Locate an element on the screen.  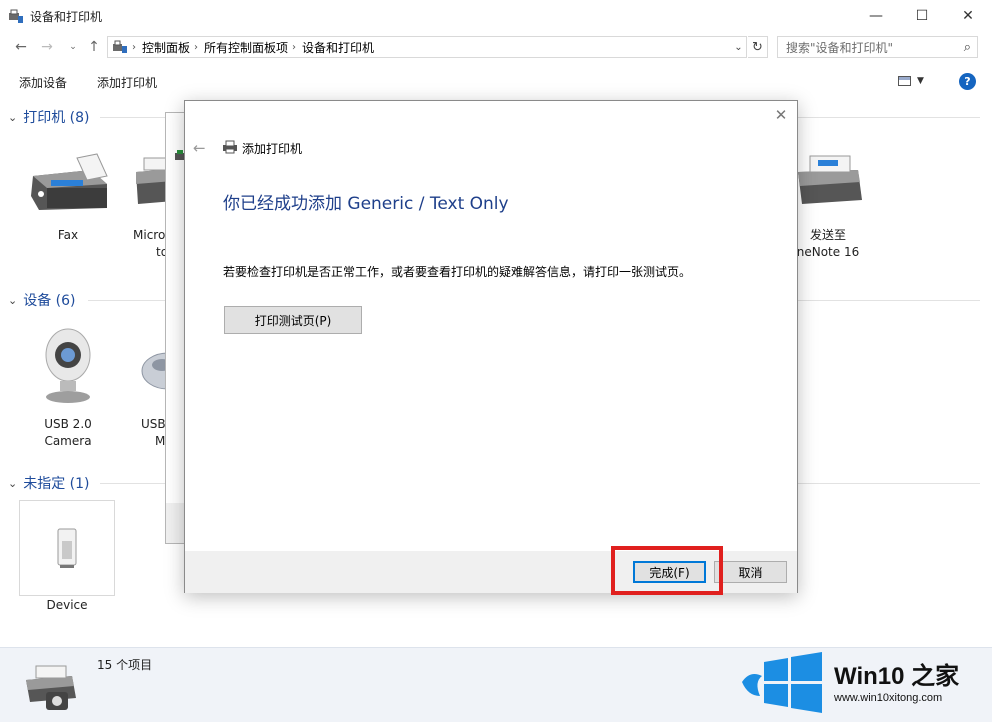
device-item-label: Fax is located at coordinates (68, 235).